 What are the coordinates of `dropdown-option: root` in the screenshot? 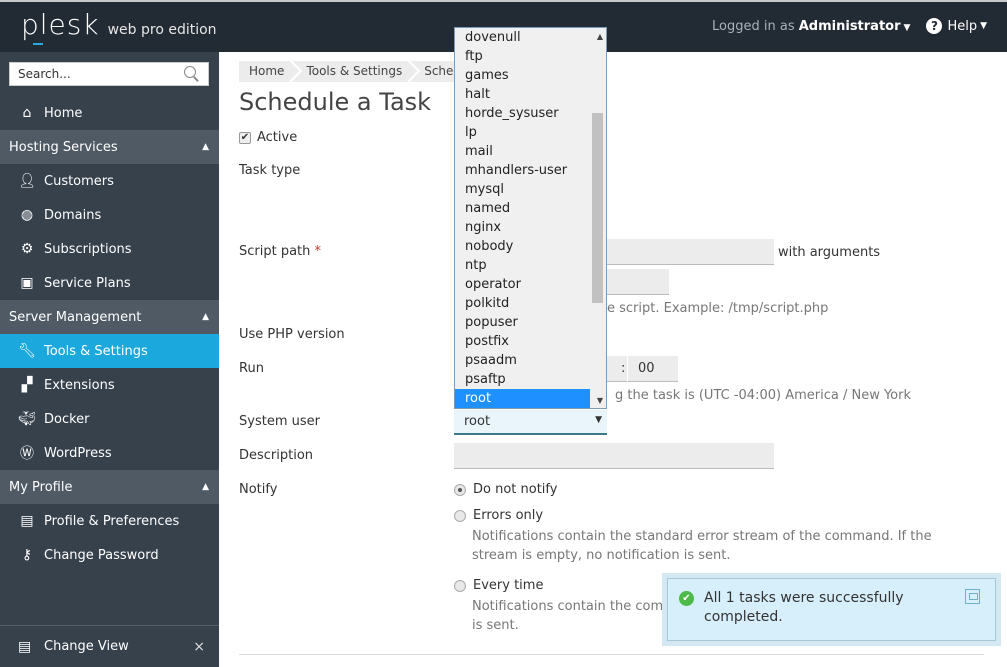 It's located at (523, 398).